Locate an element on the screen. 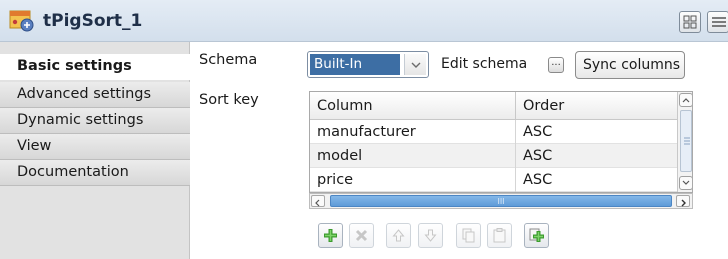 Image resolution: width=728 pixels, height=259 pixels. remove-row-button is located at coordinates (361, 235).